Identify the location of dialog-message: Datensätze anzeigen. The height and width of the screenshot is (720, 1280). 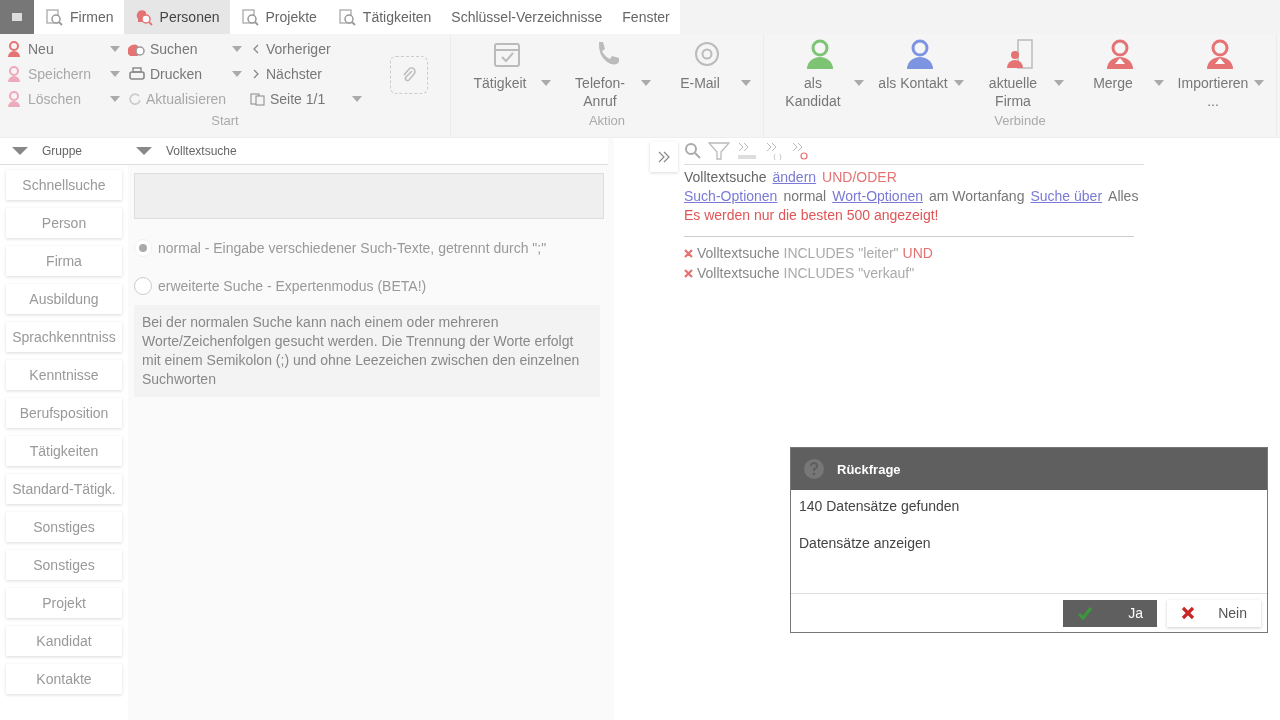
(865, 543).